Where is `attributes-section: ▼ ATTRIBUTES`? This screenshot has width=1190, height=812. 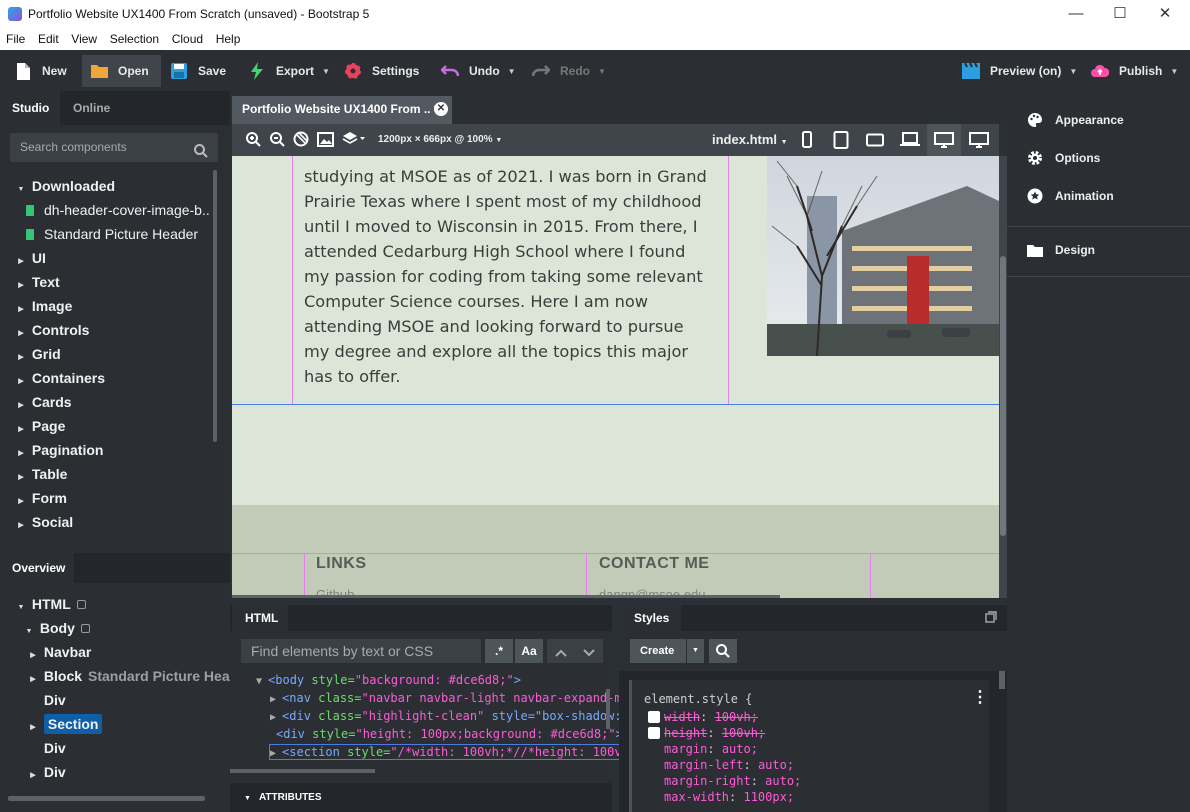
attributes-section: ▼ ATTRIBUTES is located at coordinates (421, 797).